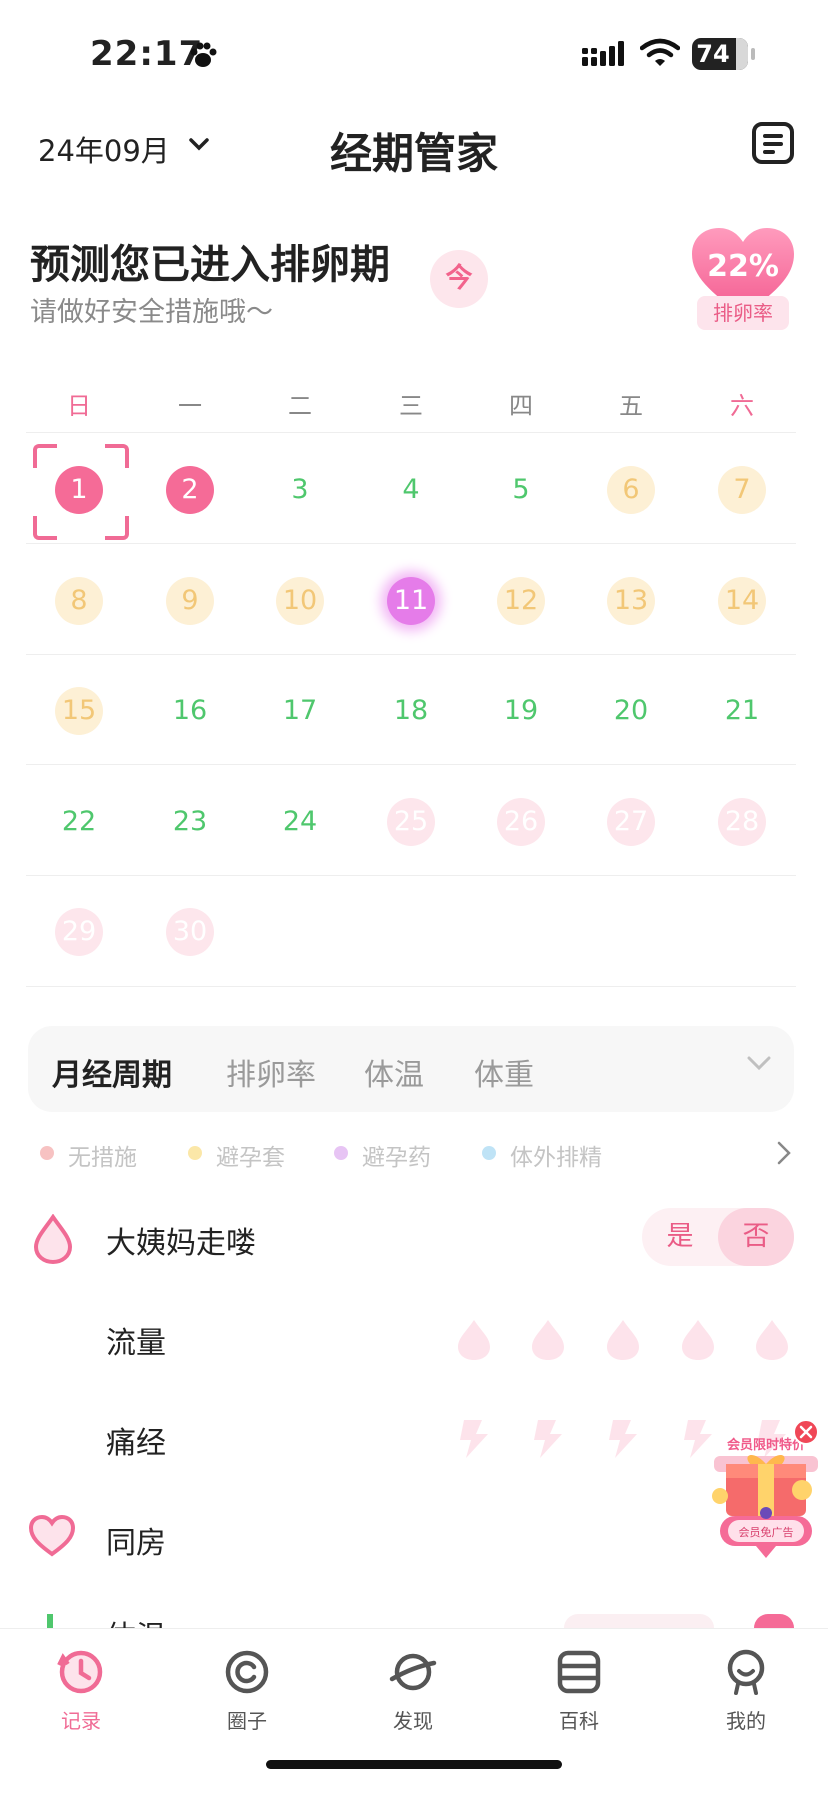 This screenshot has height=1796, width=828. I want to click on weekday-sun: 日, so click(79, 406).